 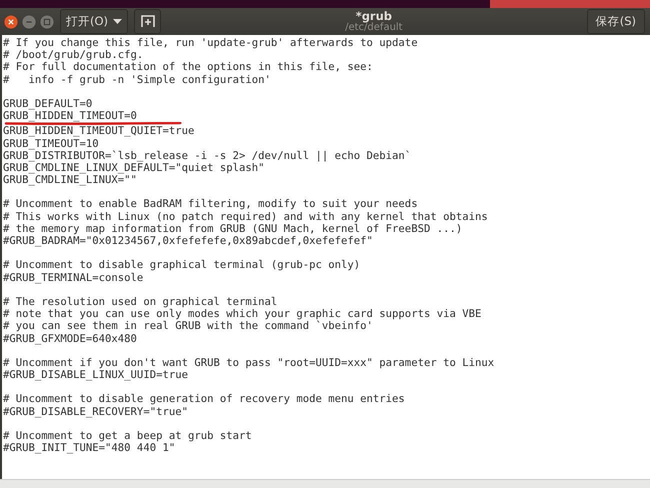 What do you see at coordinates (210, 43) in the screenshot?
I see `code-line: # If you change this file, run 'update-grub' afterwards to update` at bounding box center [210, 43].